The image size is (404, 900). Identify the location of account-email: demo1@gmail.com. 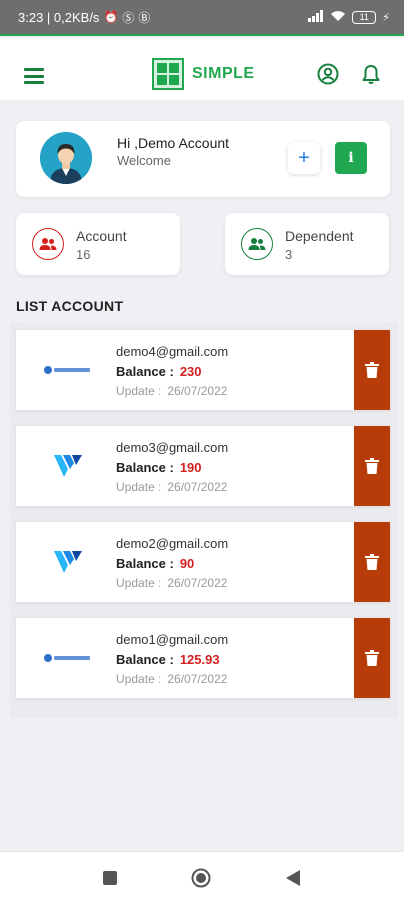
(172, 639).